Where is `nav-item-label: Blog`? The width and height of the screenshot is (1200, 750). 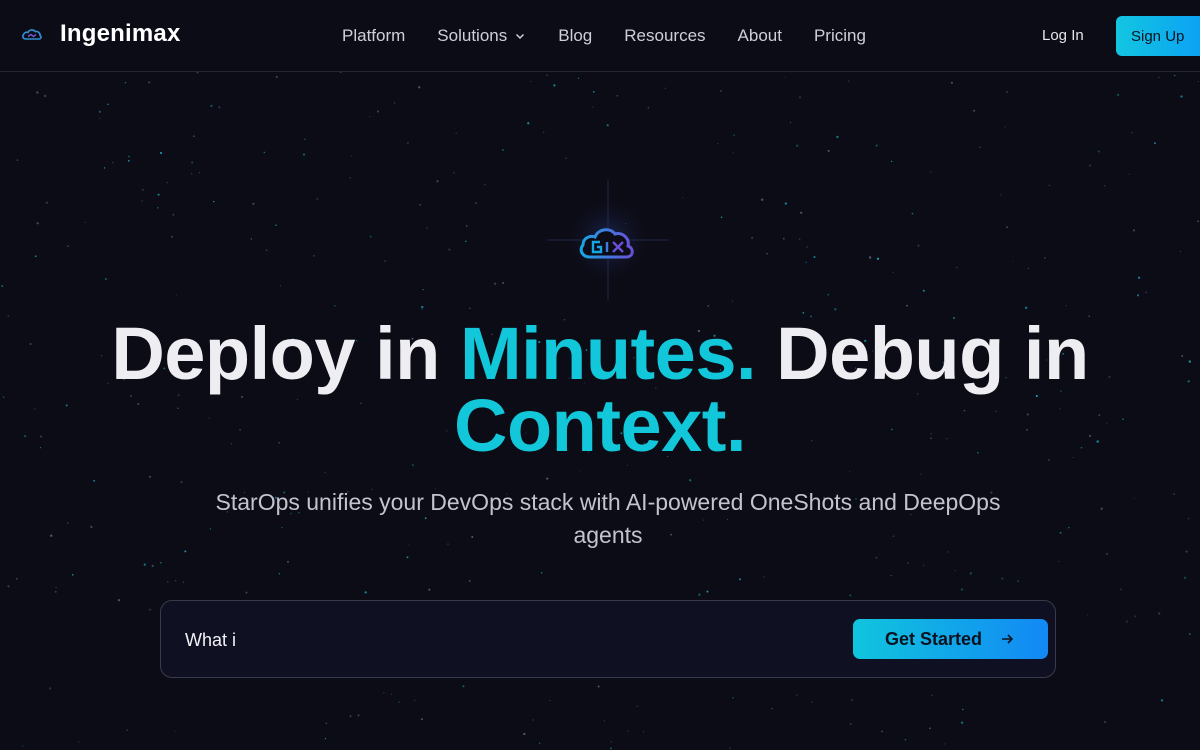 nav-item-label: Blog is located at coordinates (575, 35).